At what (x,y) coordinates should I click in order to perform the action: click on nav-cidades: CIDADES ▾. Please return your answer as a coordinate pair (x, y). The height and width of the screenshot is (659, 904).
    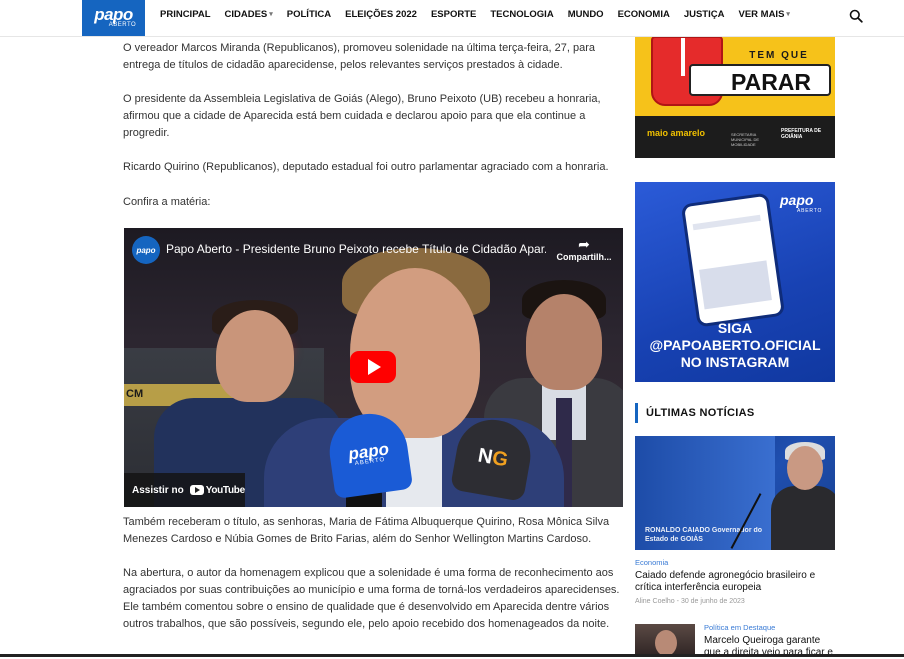
    Looking at the image, I should click on (249, 14).